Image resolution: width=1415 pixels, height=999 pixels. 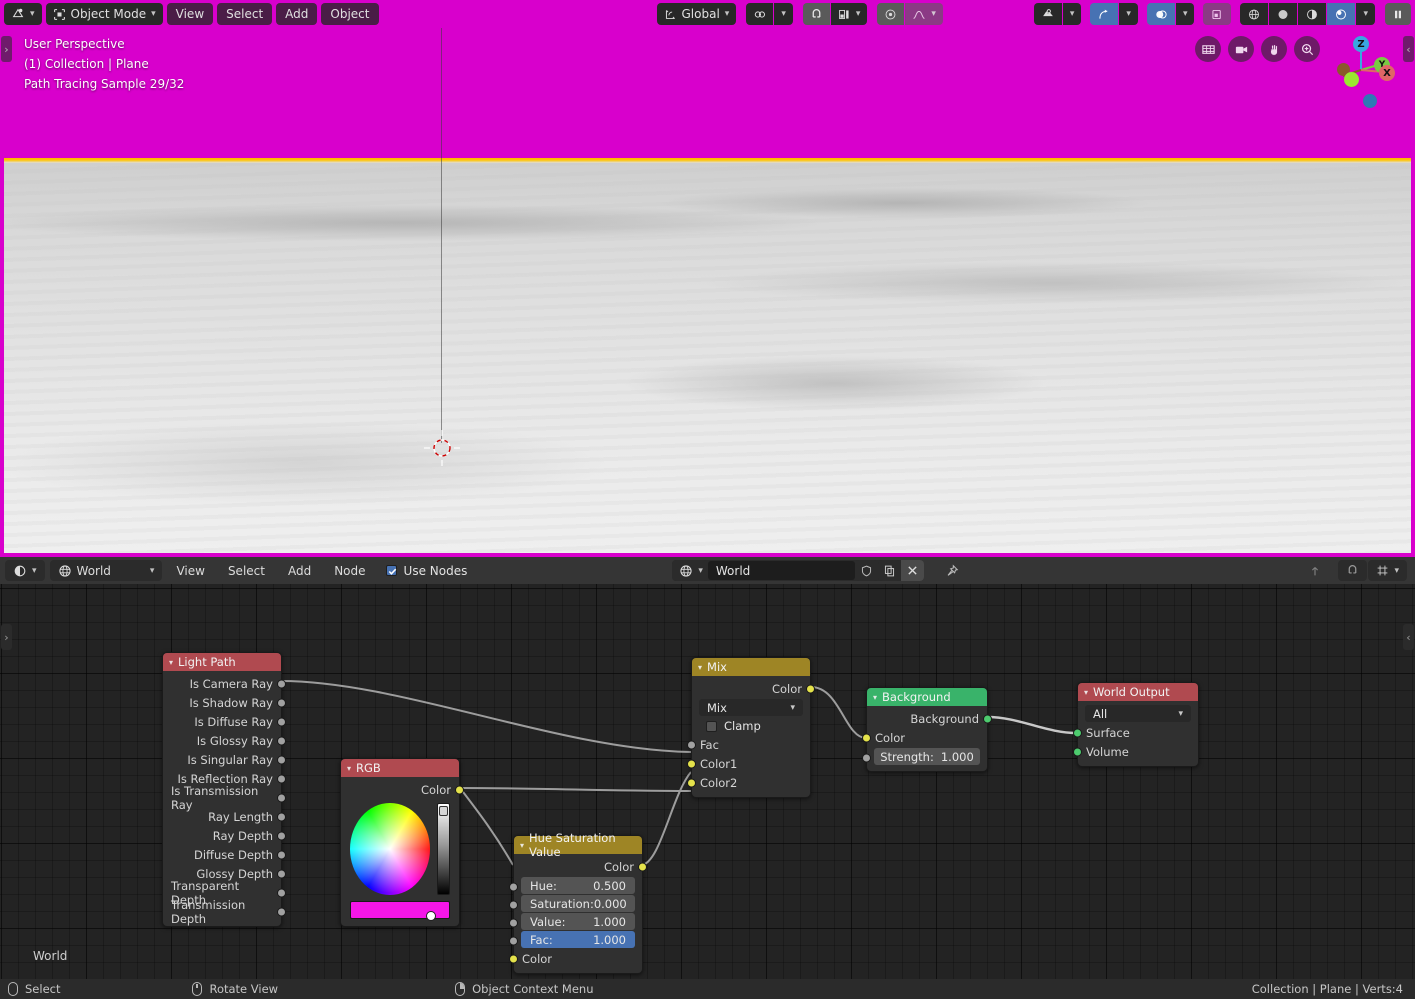 What do you see at coordinates (1365, 14) in the screenshot?
I see `shading-dropdown-chevron-icon: ▾` at bounding box center [1365, 14].